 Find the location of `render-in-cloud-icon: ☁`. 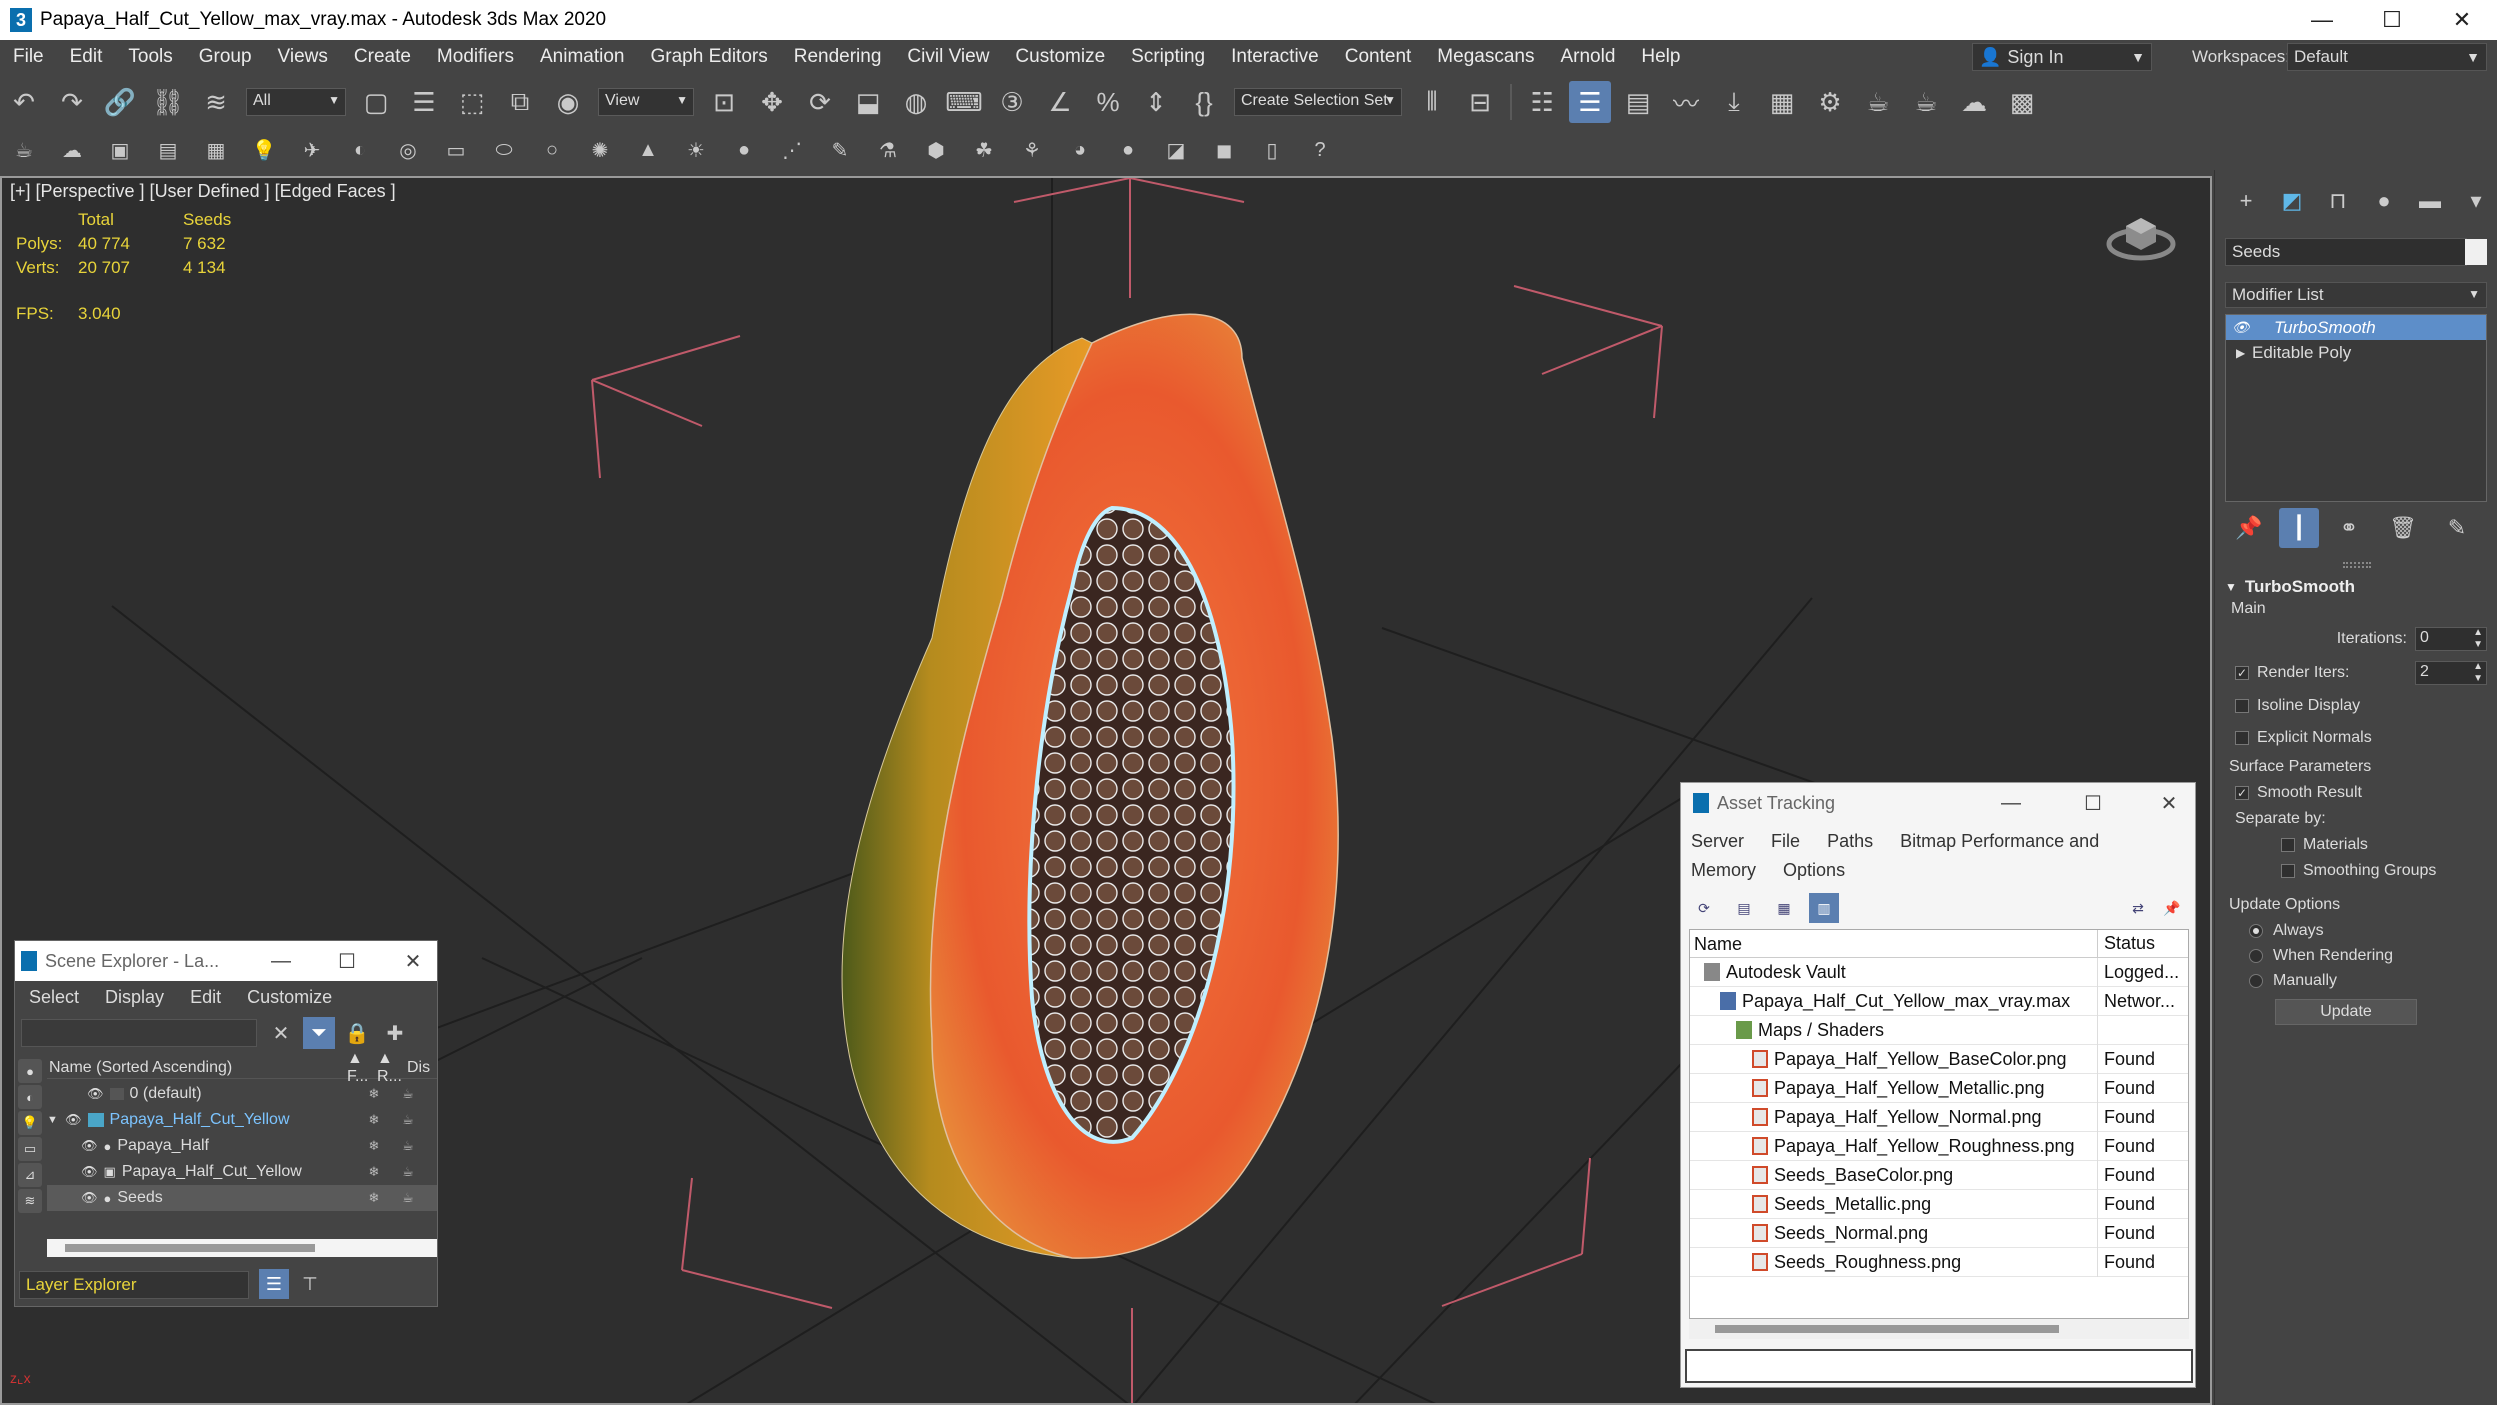

render-in-cloud-icon: ☁ is located at coordinates (1974, 102).